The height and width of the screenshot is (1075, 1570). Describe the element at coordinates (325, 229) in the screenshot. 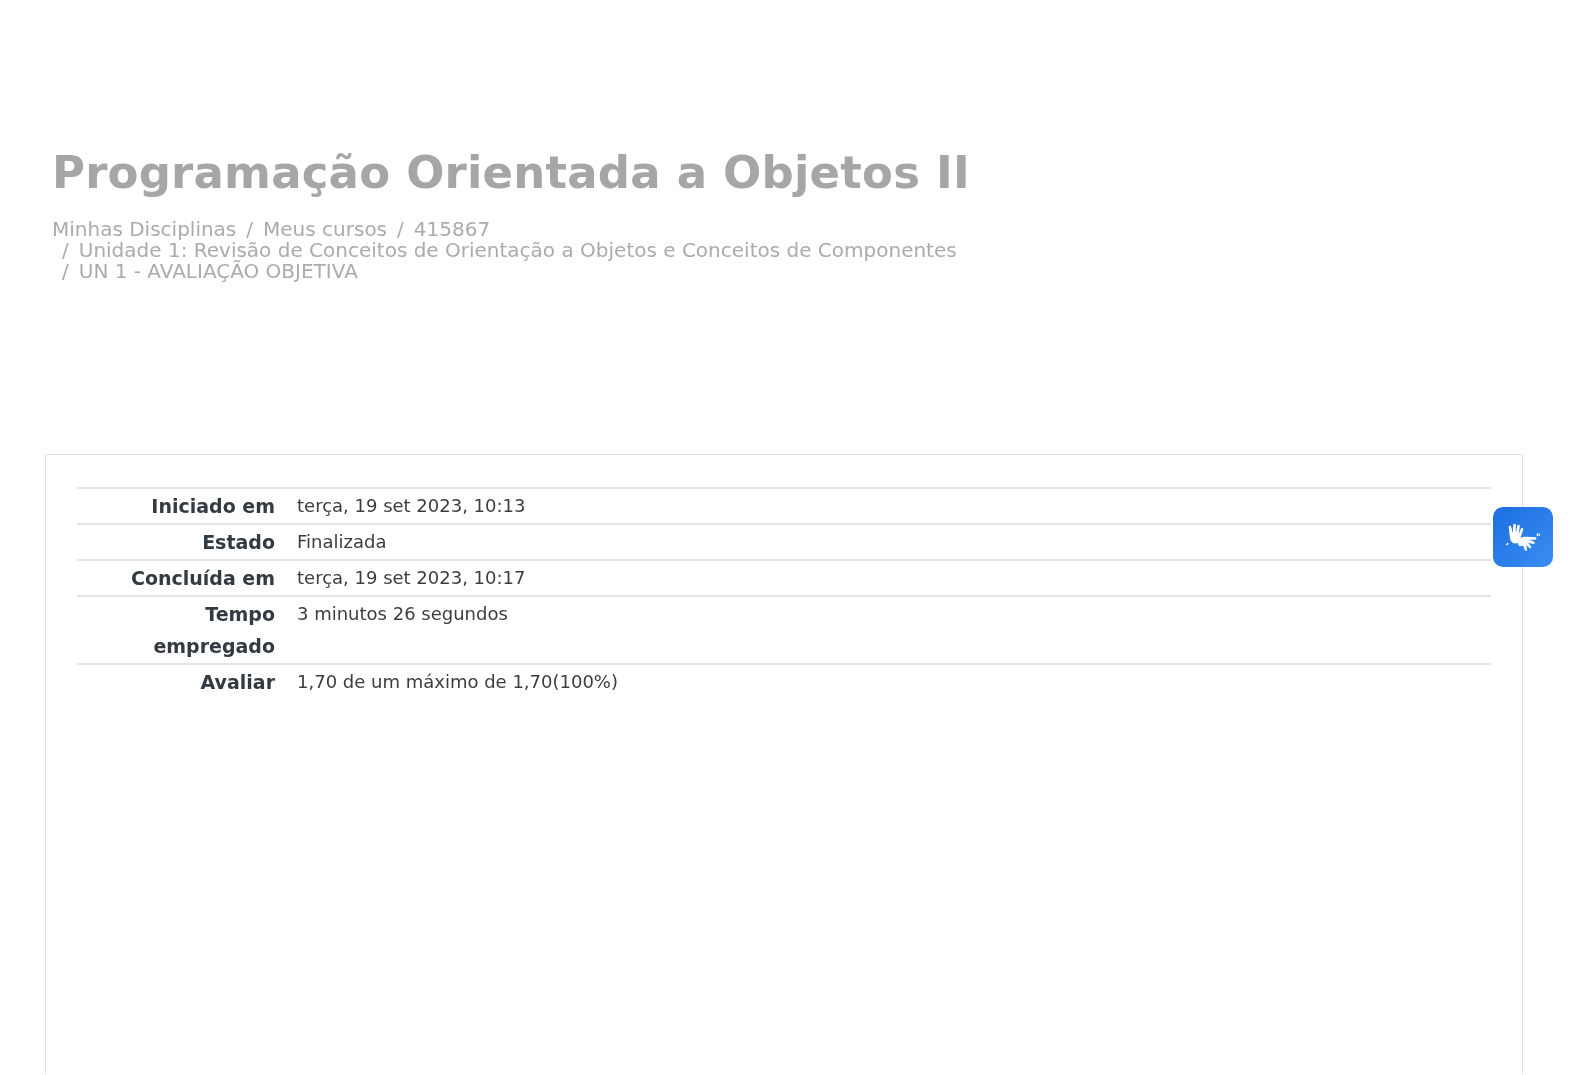

I see `breadcrumb-link: Meus cursos` at that location.